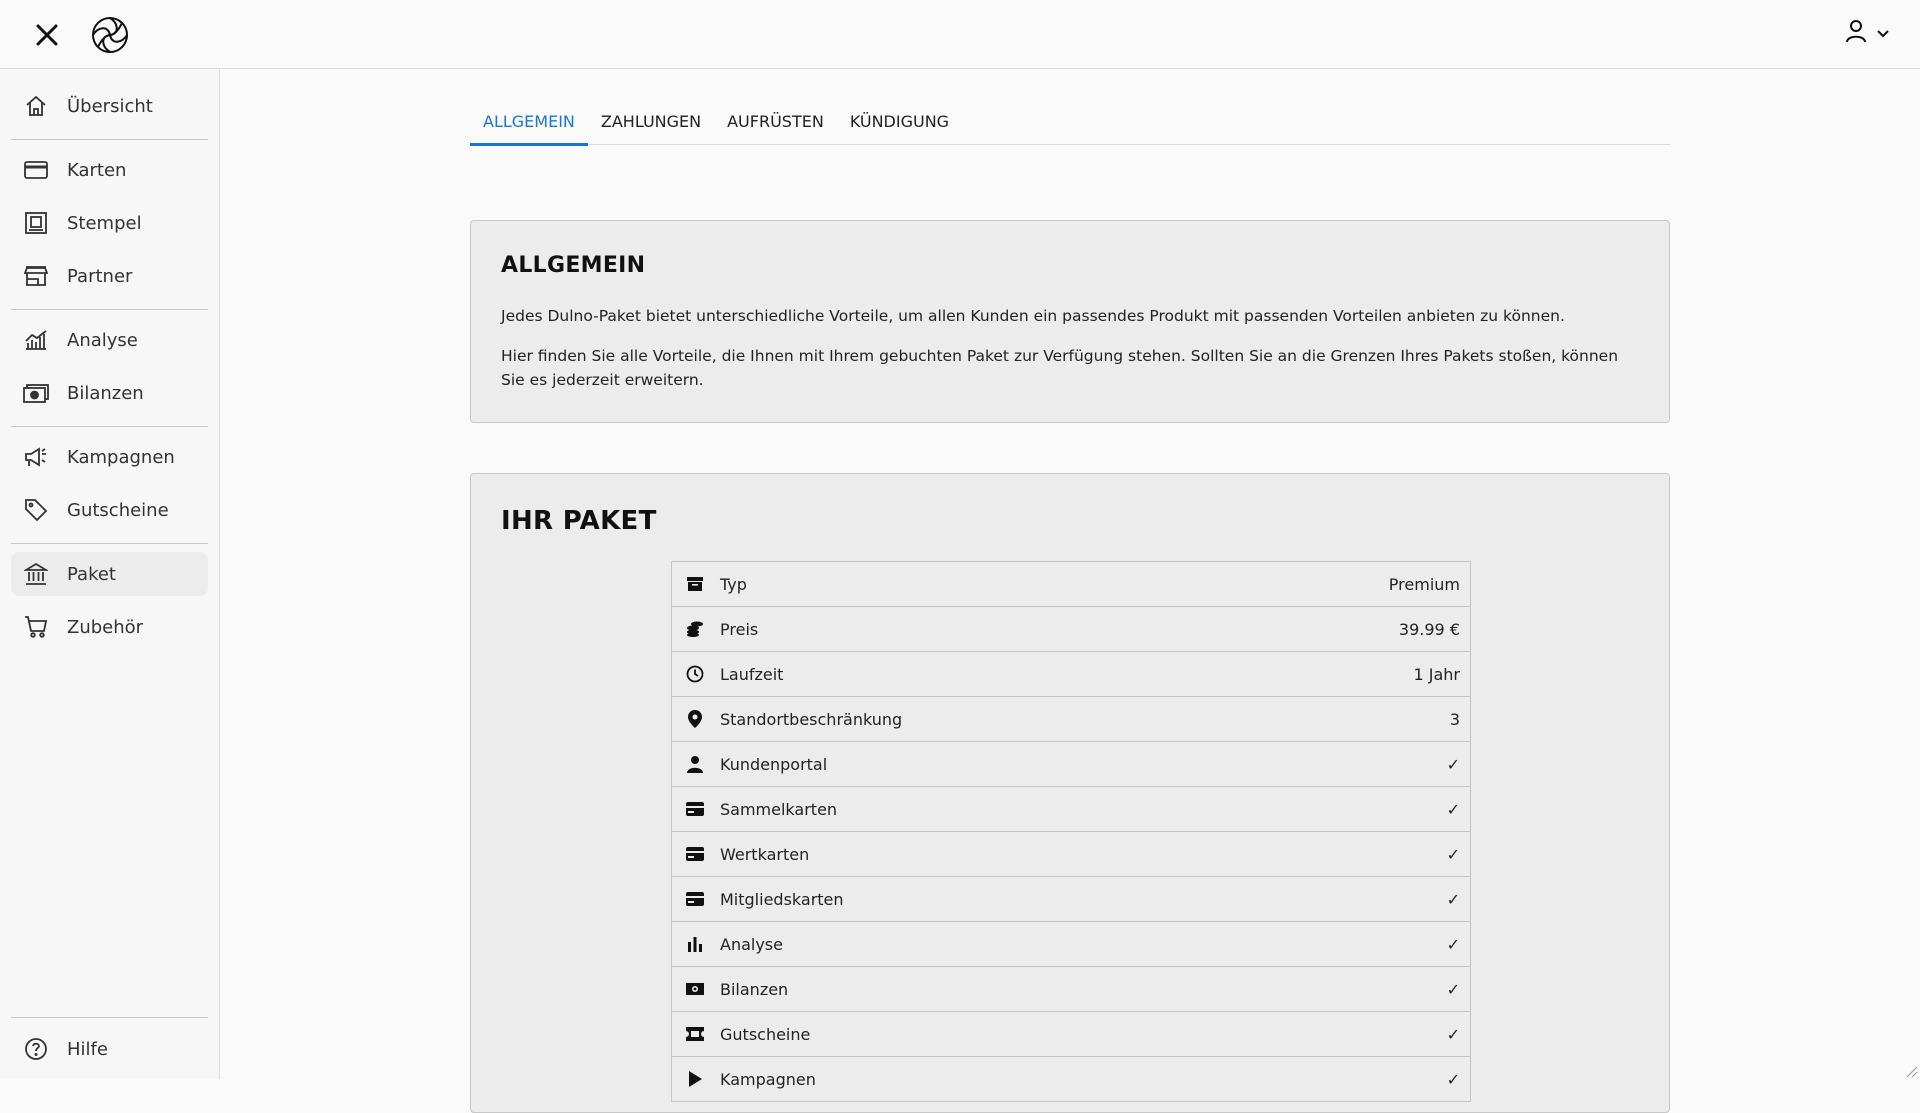  Describe the element at coordinates (651, 122) in the screenshot. I see `tab-zahlungen: ZAHLUNGEN` at that location.